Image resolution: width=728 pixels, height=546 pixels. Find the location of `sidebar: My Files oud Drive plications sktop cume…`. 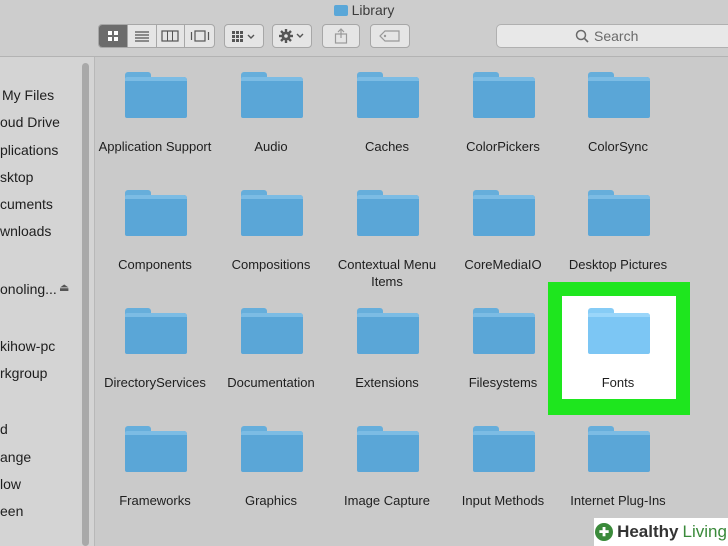

sidebar: My Files oud Drive plications sktop cume… is located at coordinates (47, 301).